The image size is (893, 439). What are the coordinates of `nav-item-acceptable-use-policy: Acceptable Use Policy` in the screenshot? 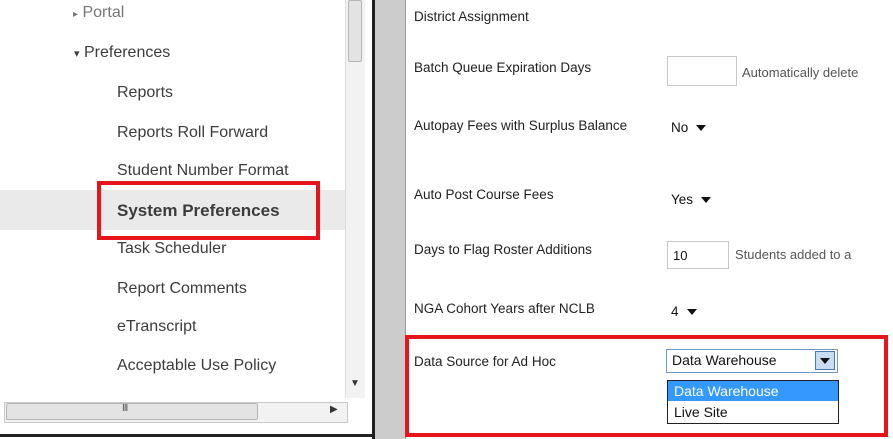 It's located at (196, 366).